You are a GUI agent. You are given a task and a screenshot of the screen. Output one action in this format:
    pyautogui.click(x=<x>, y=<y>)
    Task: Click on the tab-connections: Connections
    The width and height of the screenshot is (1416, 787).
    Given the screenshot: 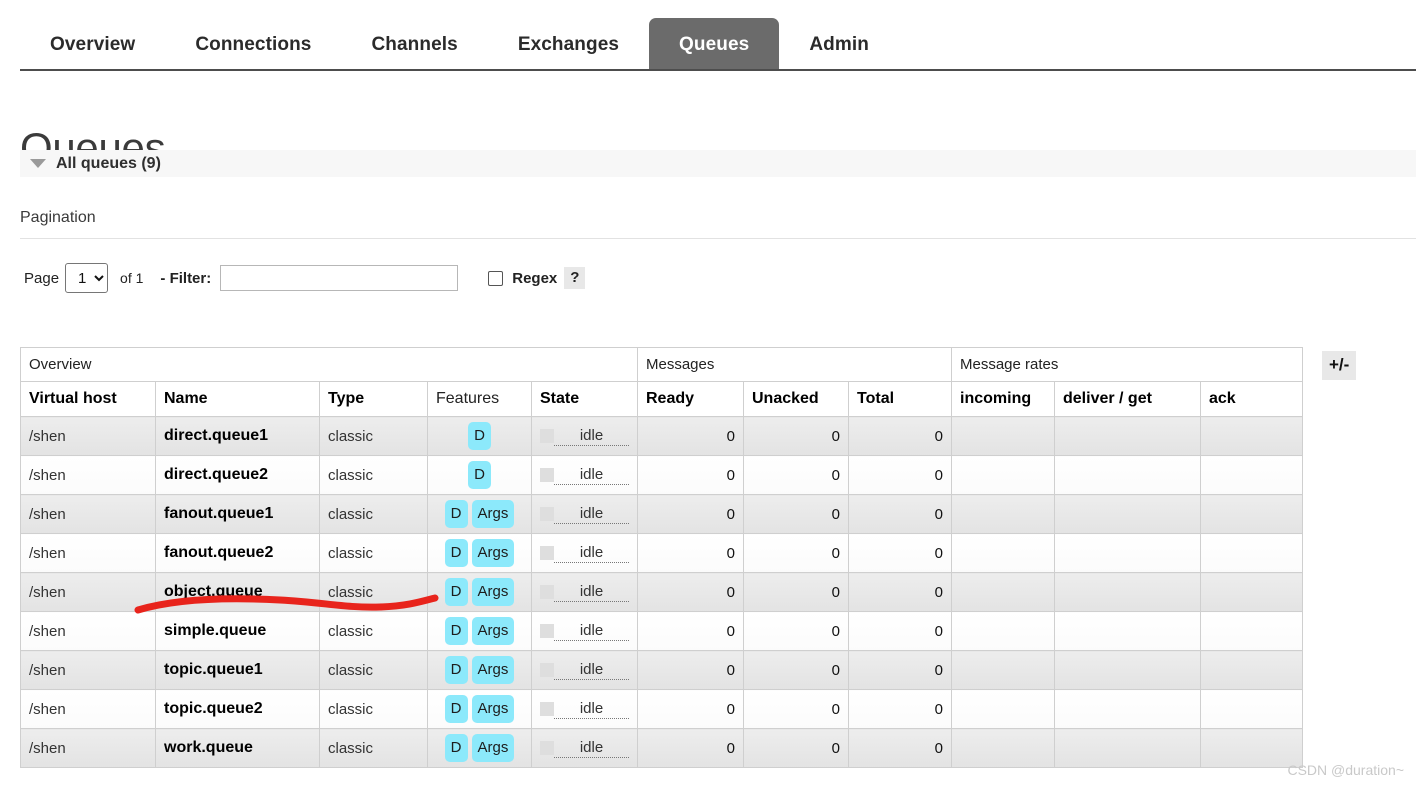 What is the action you would take?
    pyautogui.click(x=253, y=44)
    